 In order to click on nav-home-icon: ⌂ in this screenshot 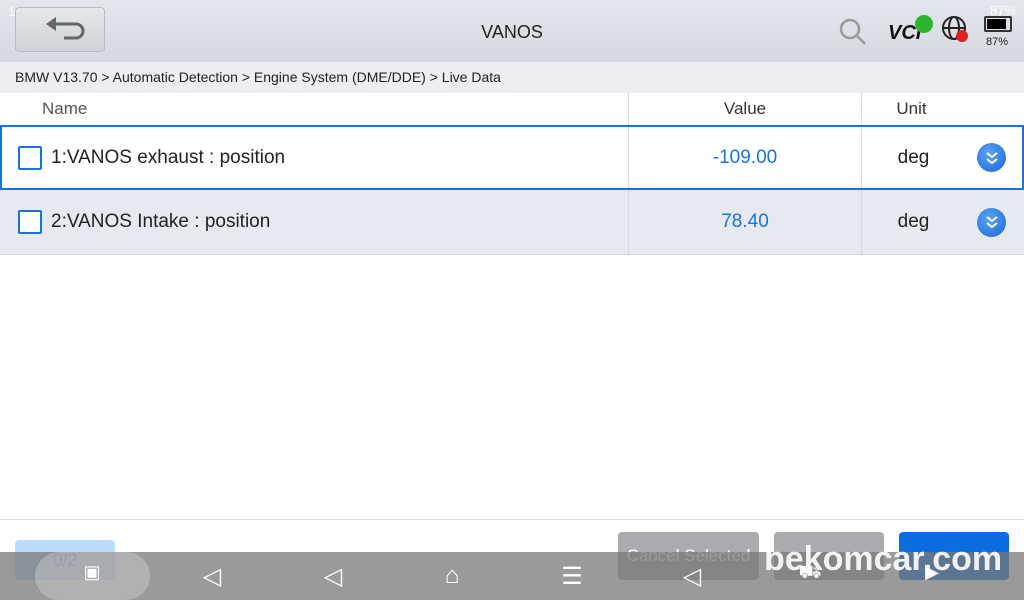, I will do `click(452, 576)`.